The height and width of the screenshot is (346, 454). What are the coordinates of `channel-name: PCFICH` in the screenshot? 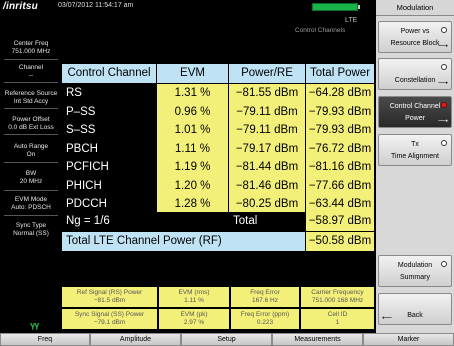 It's located at (109, 167).